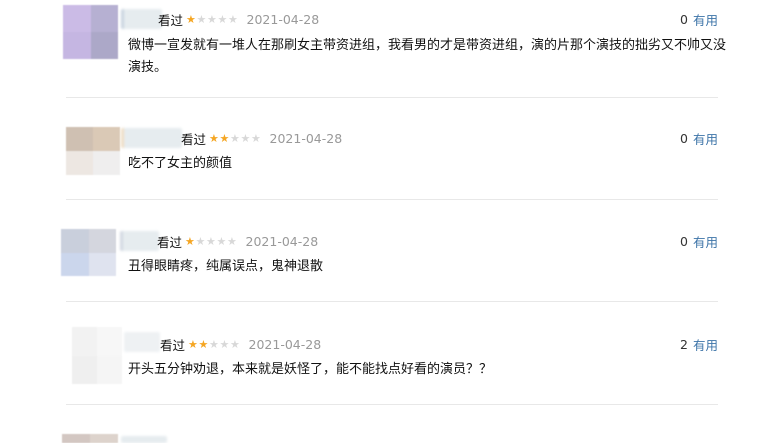  I want to click on vote-block: 2 有用, so click(699, 344).